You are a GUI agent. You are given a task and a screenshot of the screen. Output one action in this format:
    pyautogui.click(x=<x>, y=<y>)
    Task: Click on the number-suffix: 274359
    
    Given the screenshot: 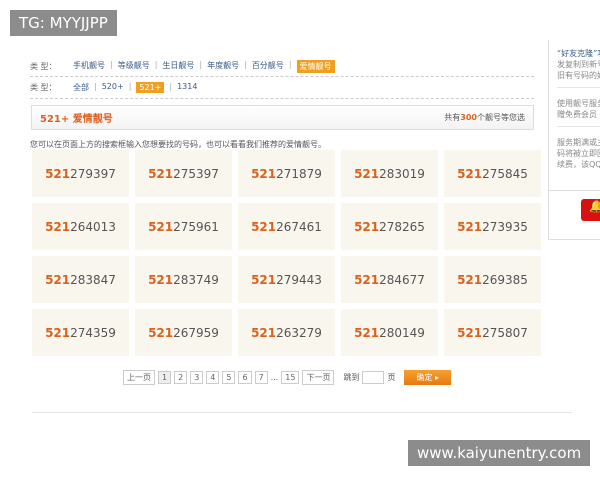 What is the action you would take?
    pyautogui.click(x=93, y=332)
    